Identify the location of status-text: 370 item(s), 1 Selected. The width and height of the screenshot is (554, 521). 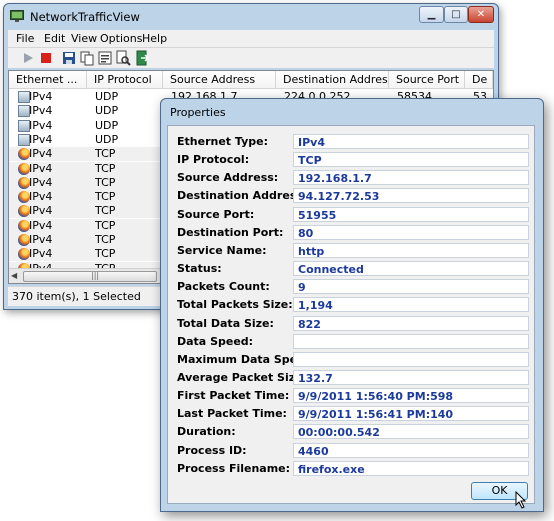
(76, 296).